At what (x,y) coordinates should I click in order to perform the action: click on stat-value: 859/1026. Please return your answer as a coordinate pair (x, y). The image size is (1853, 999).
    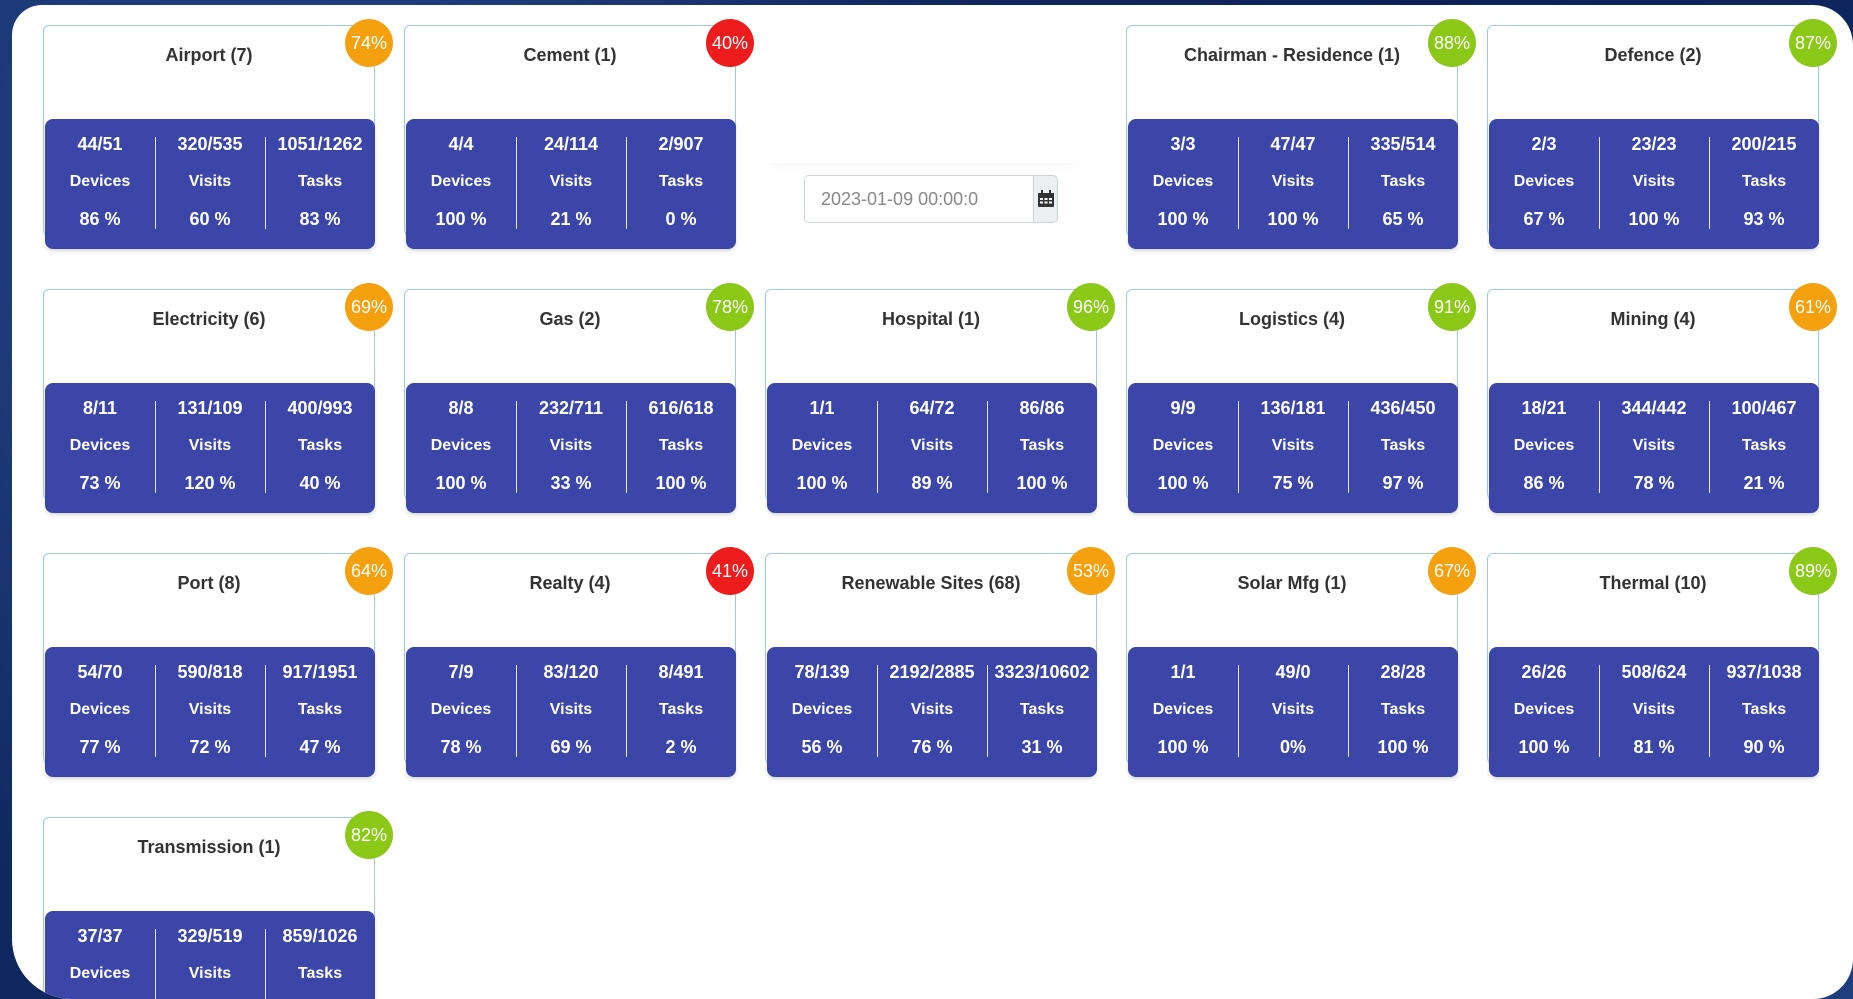
    Looking at the image, I should click on (320, 936).